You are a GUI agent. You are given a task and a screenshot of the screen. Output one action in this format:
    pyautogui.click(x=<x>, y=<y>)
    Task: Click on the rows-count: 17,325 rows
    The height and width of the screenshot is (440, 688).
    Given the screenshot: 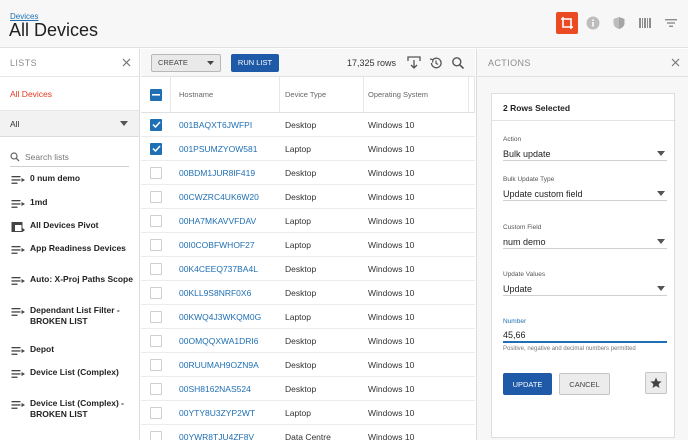 What is the action you would take?
    pyautogui.click(x=372, y=63)
    